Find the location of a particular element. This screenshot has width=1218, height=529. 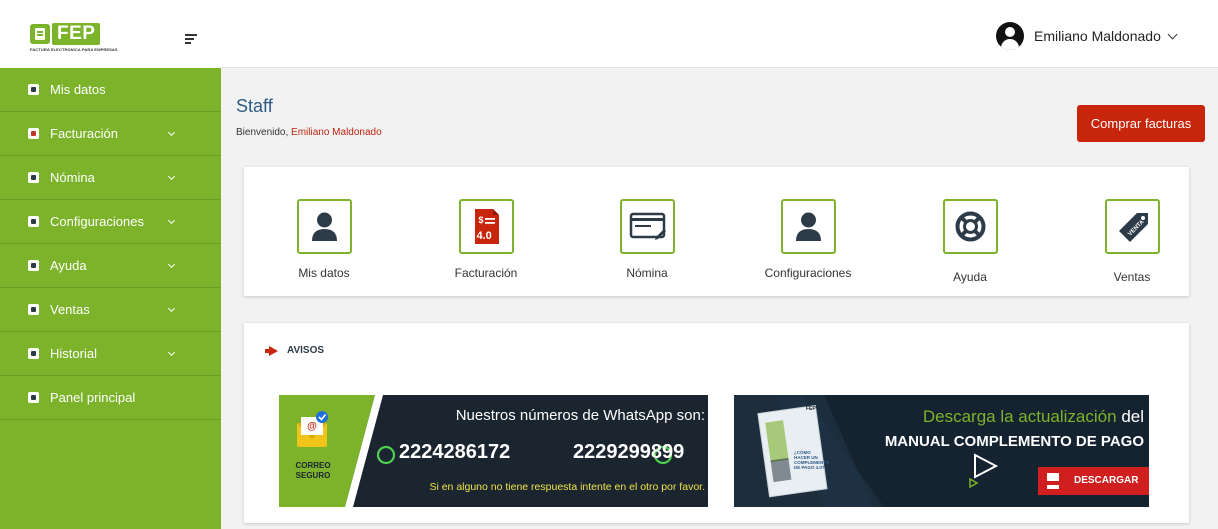

pdf-subheading: MANUAL COMPLEMENTO DE PAGO is located at coordinates (1014, 441).